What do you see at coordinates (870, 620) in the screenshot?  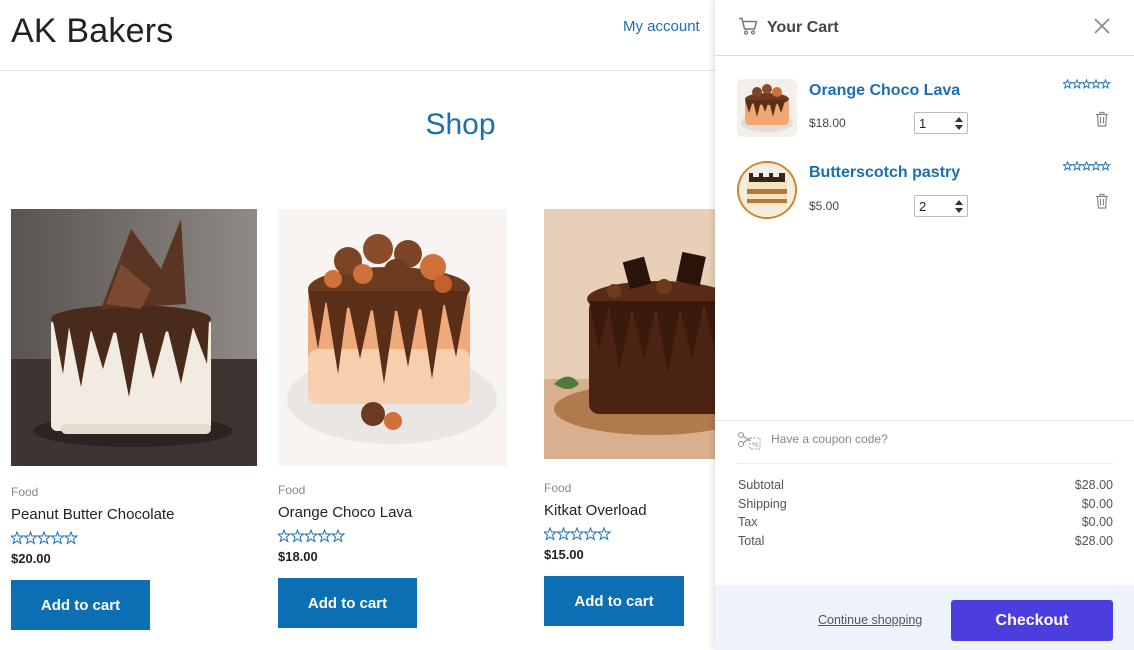 I see `continue-shopping-link: Continue shopping` at bounding box center [870, 620].